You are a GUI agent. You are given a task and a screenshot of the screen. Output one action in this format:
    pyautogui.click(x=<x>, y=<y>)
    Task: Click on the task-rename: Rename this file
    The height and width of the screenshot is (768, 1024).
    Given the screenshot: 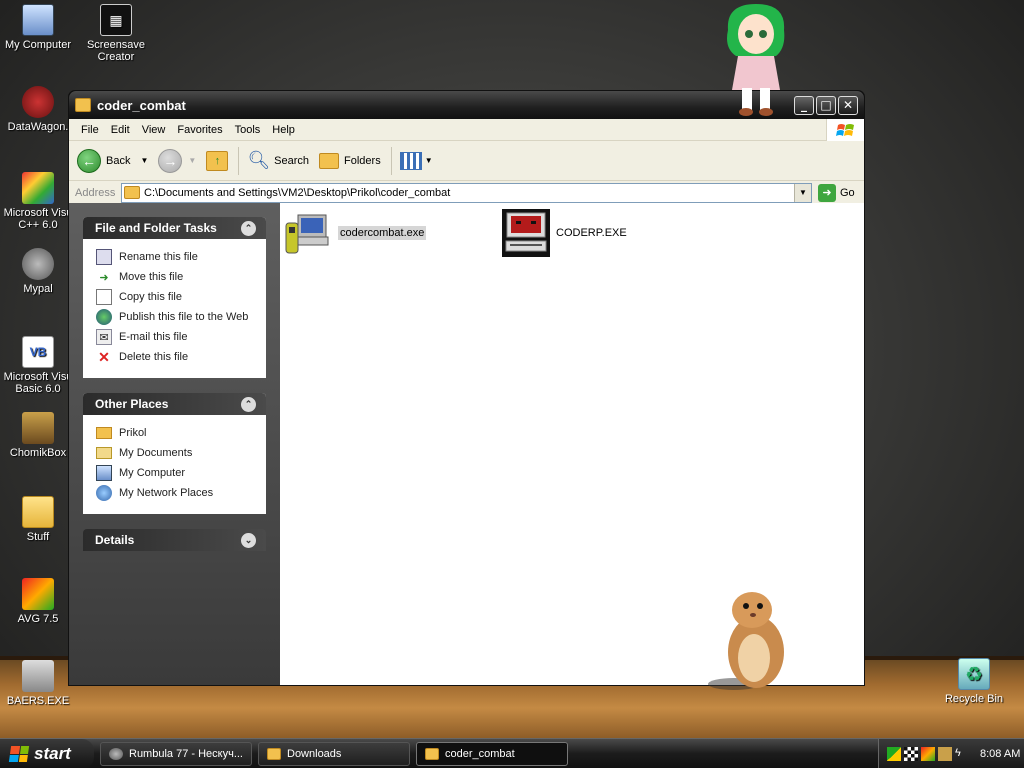 What is the action you would take?
    pyautogui.click(x=175, y=257)
    